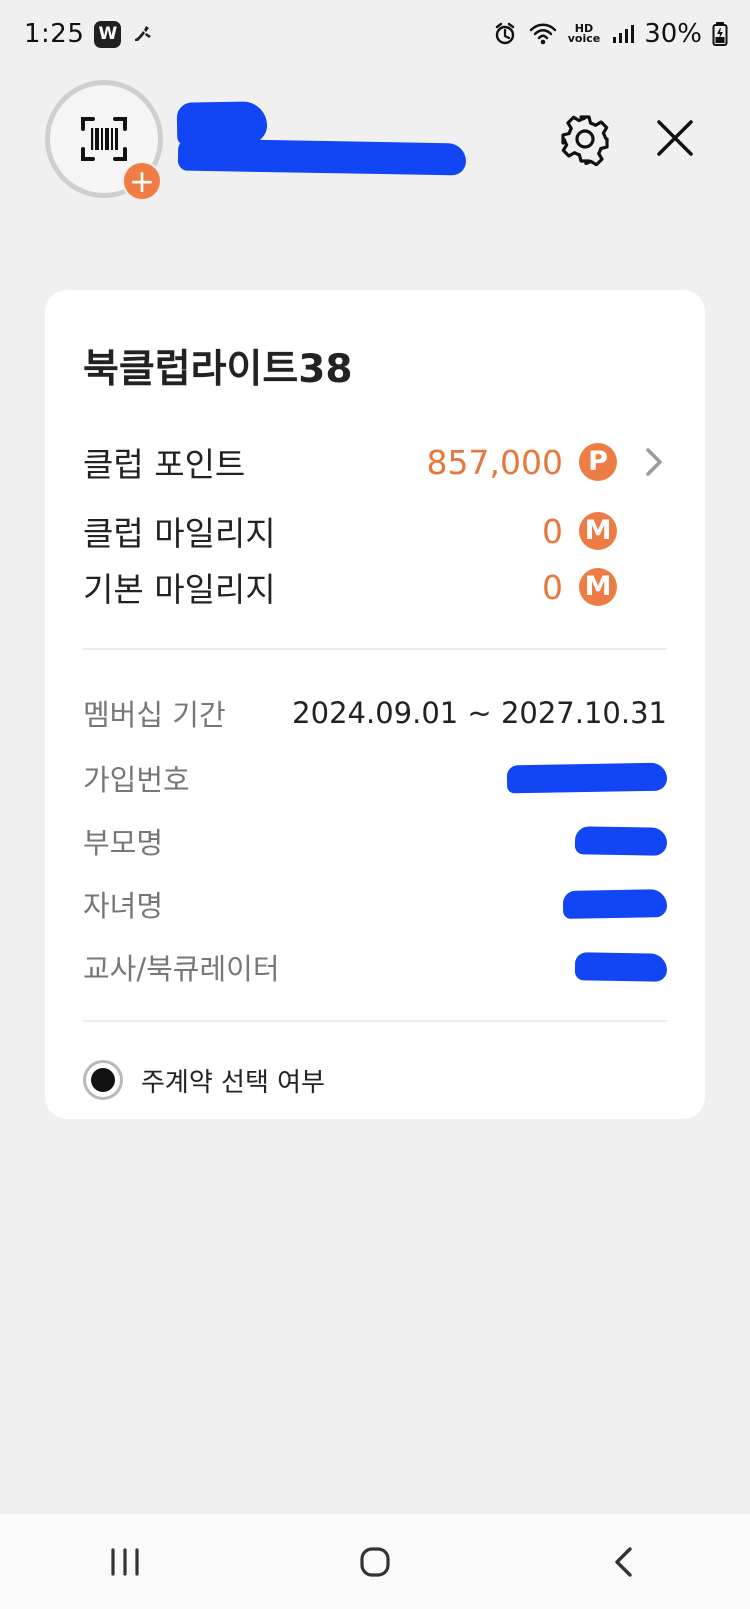 This screenshot has height=1609, width=750. I want to click on club-points-value-wrap: 857,000 P, so click(547, 462).